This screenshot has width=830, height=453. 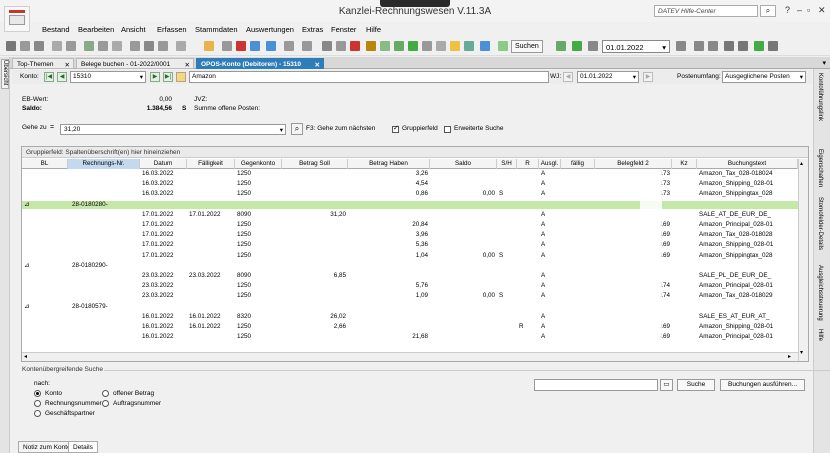 I want to click on search-icon: ⌕, so click(x=768, y=11).